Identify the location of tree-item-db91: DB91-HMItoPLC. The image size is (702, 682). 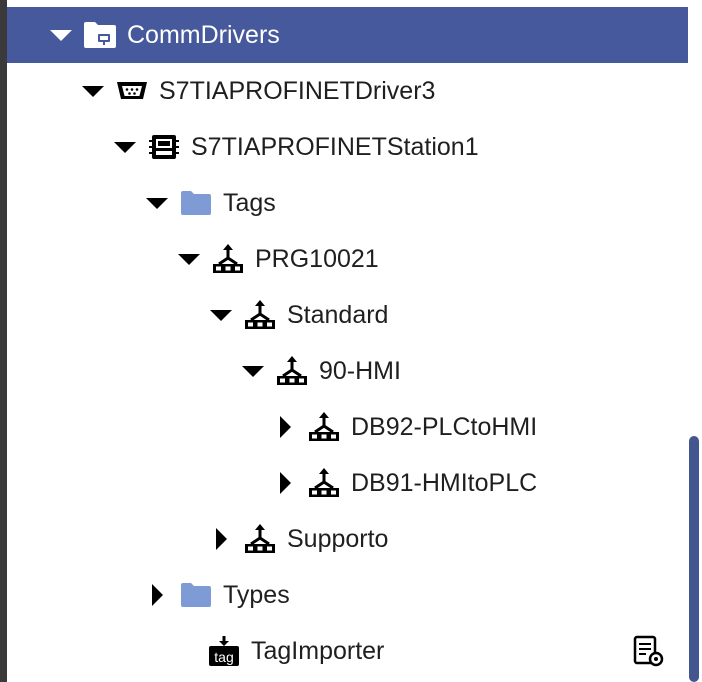
(347, 483).